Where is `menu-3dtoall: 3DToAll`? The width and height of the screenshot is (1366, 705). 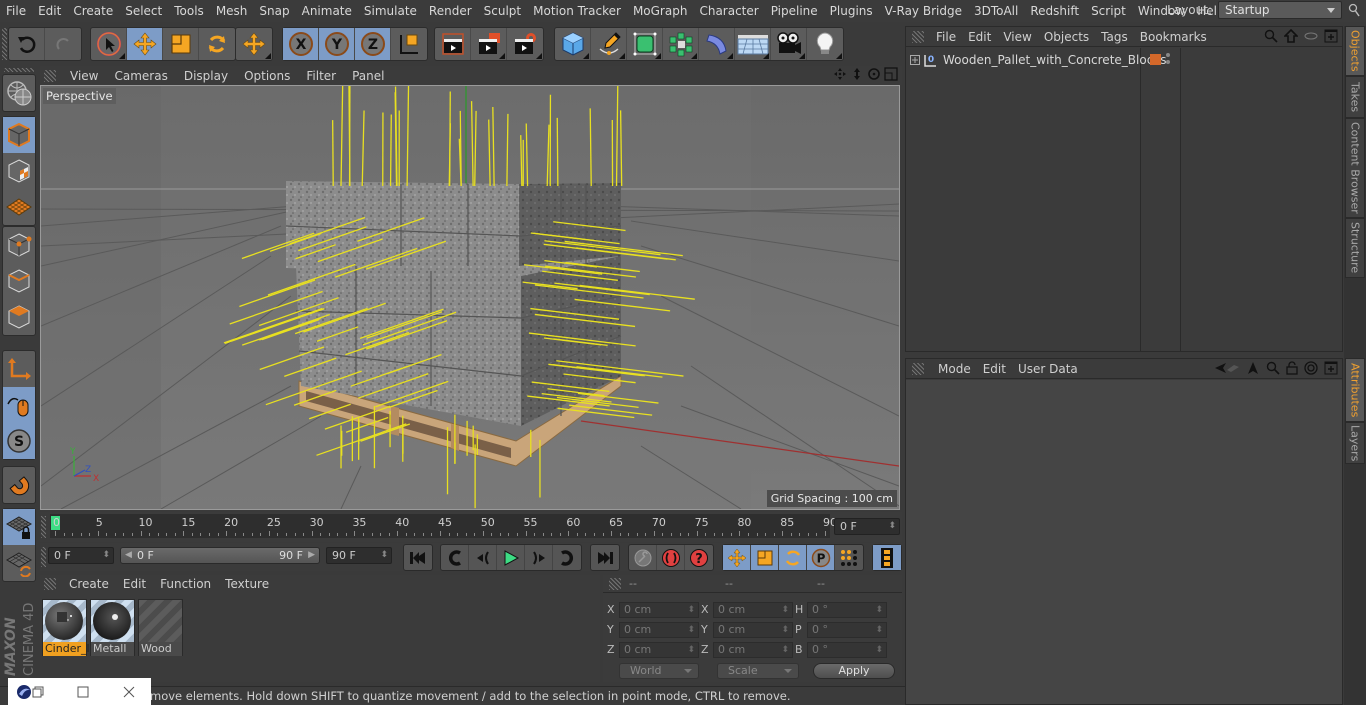 menu-3dtoall: 3DToAll is located at coordinates (996, 11).